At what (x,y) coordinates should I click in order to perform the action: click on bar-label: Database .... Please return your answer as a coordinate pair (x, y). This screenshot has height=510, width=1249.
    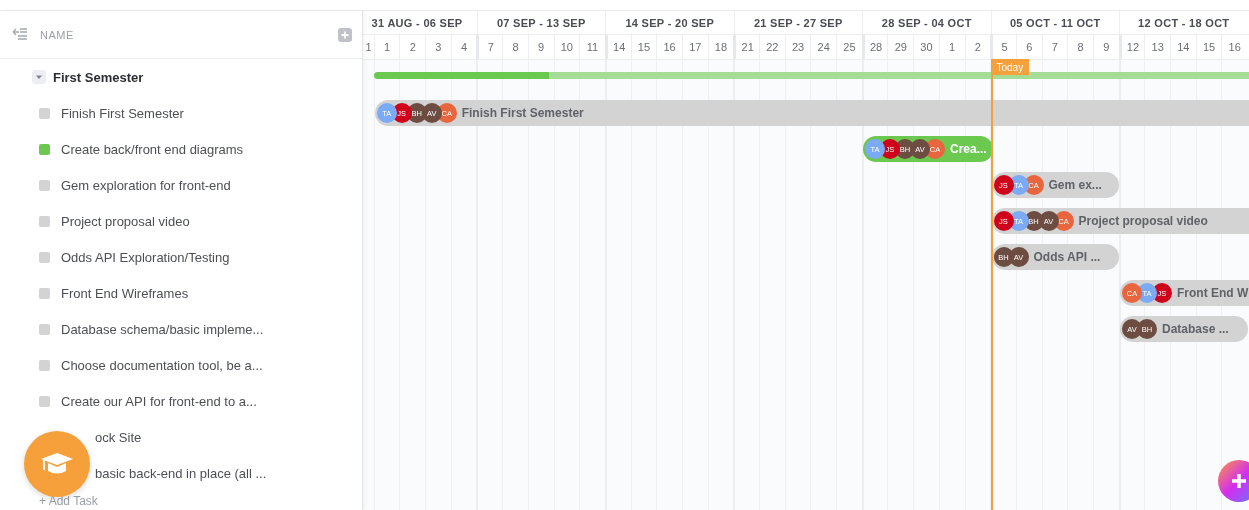
    Looking at the image, I should click on (1195, 329).